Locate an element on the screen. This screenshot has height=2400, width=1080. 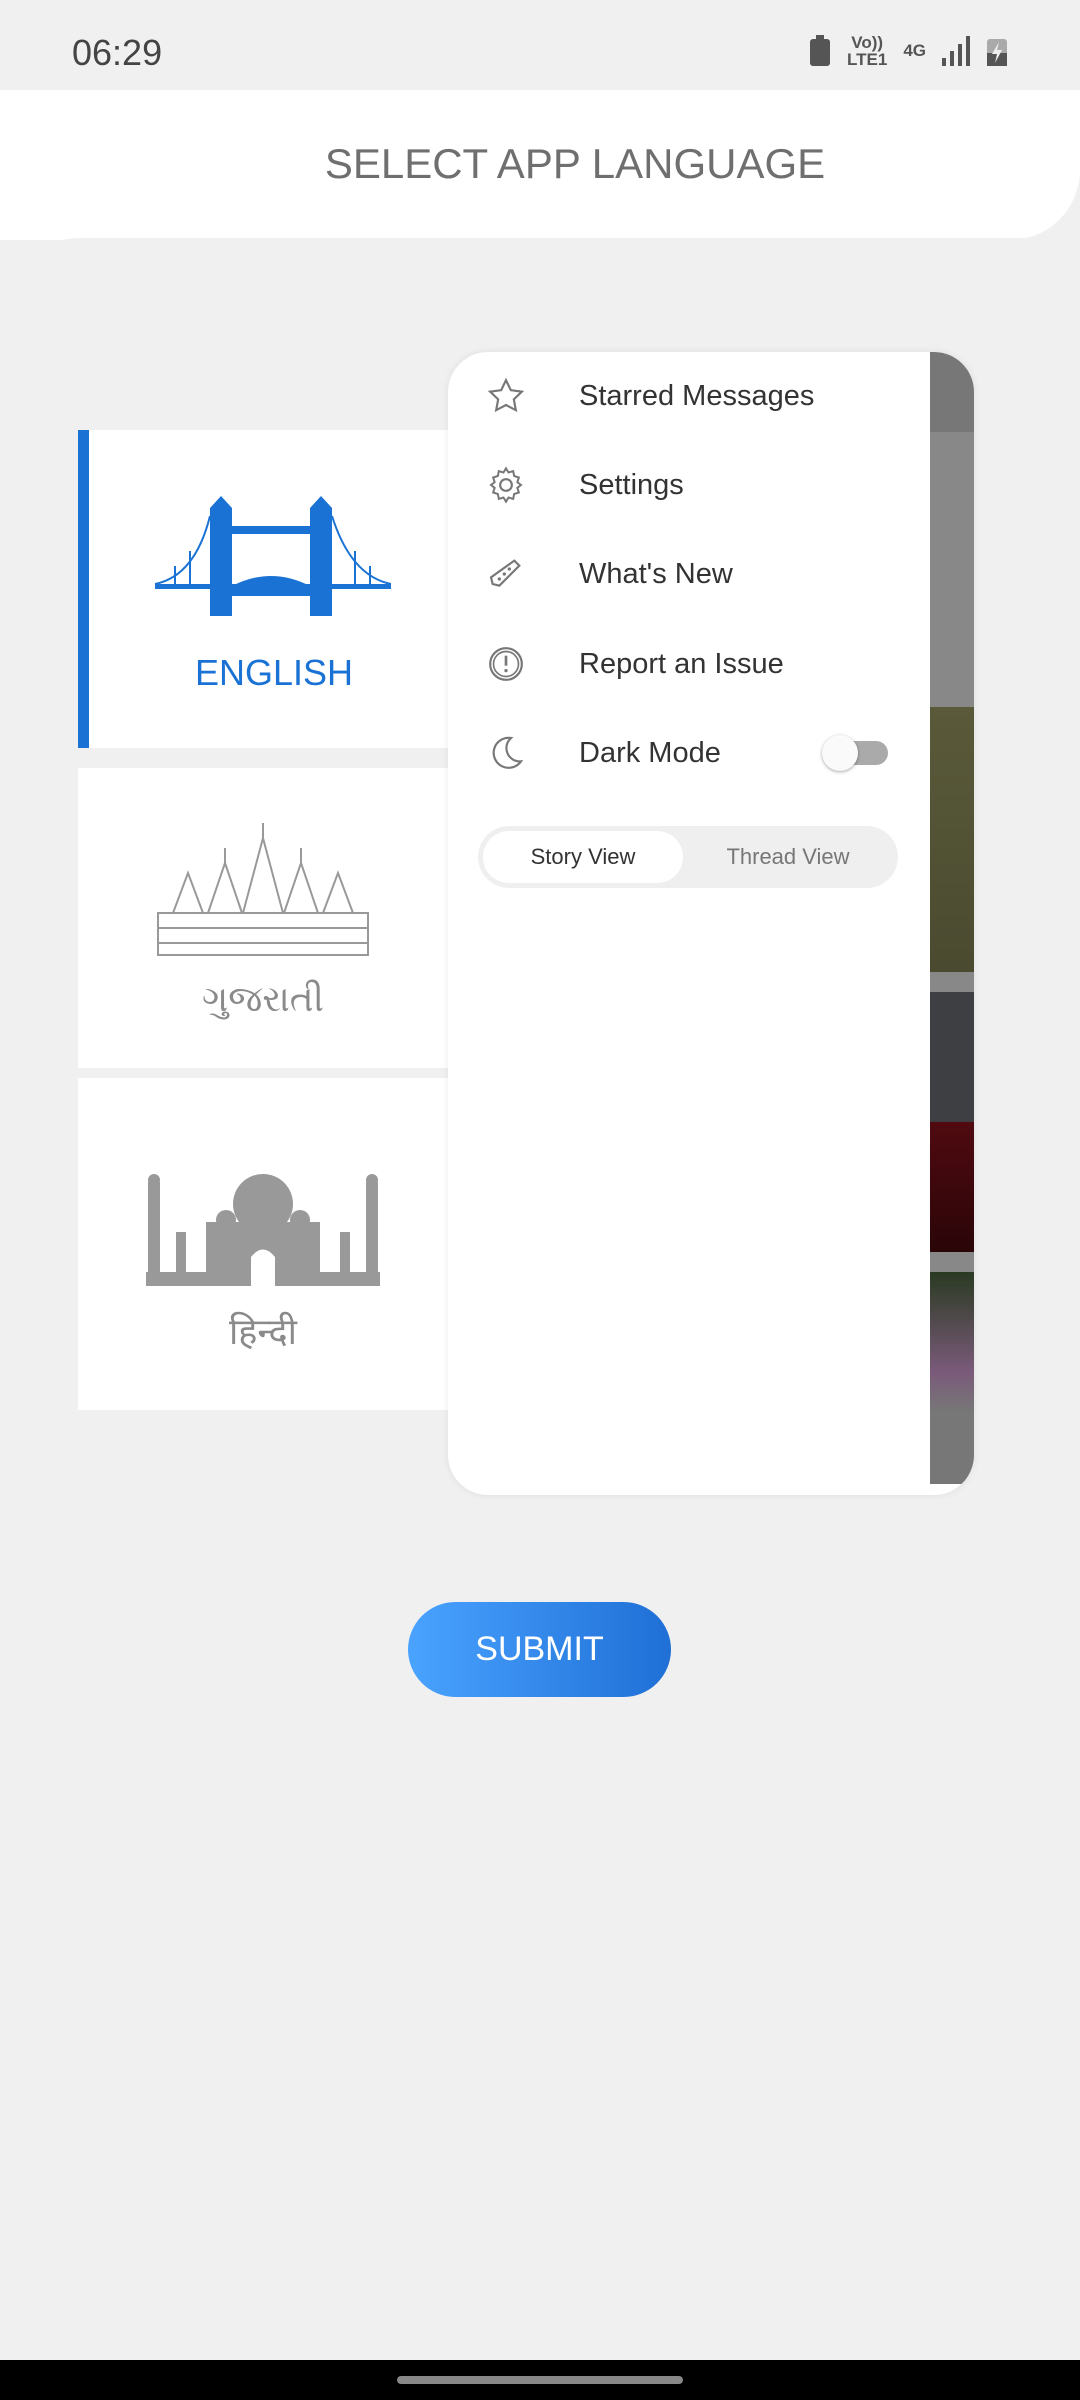
home-gesture-handle is located at coordinates (540, 2380).